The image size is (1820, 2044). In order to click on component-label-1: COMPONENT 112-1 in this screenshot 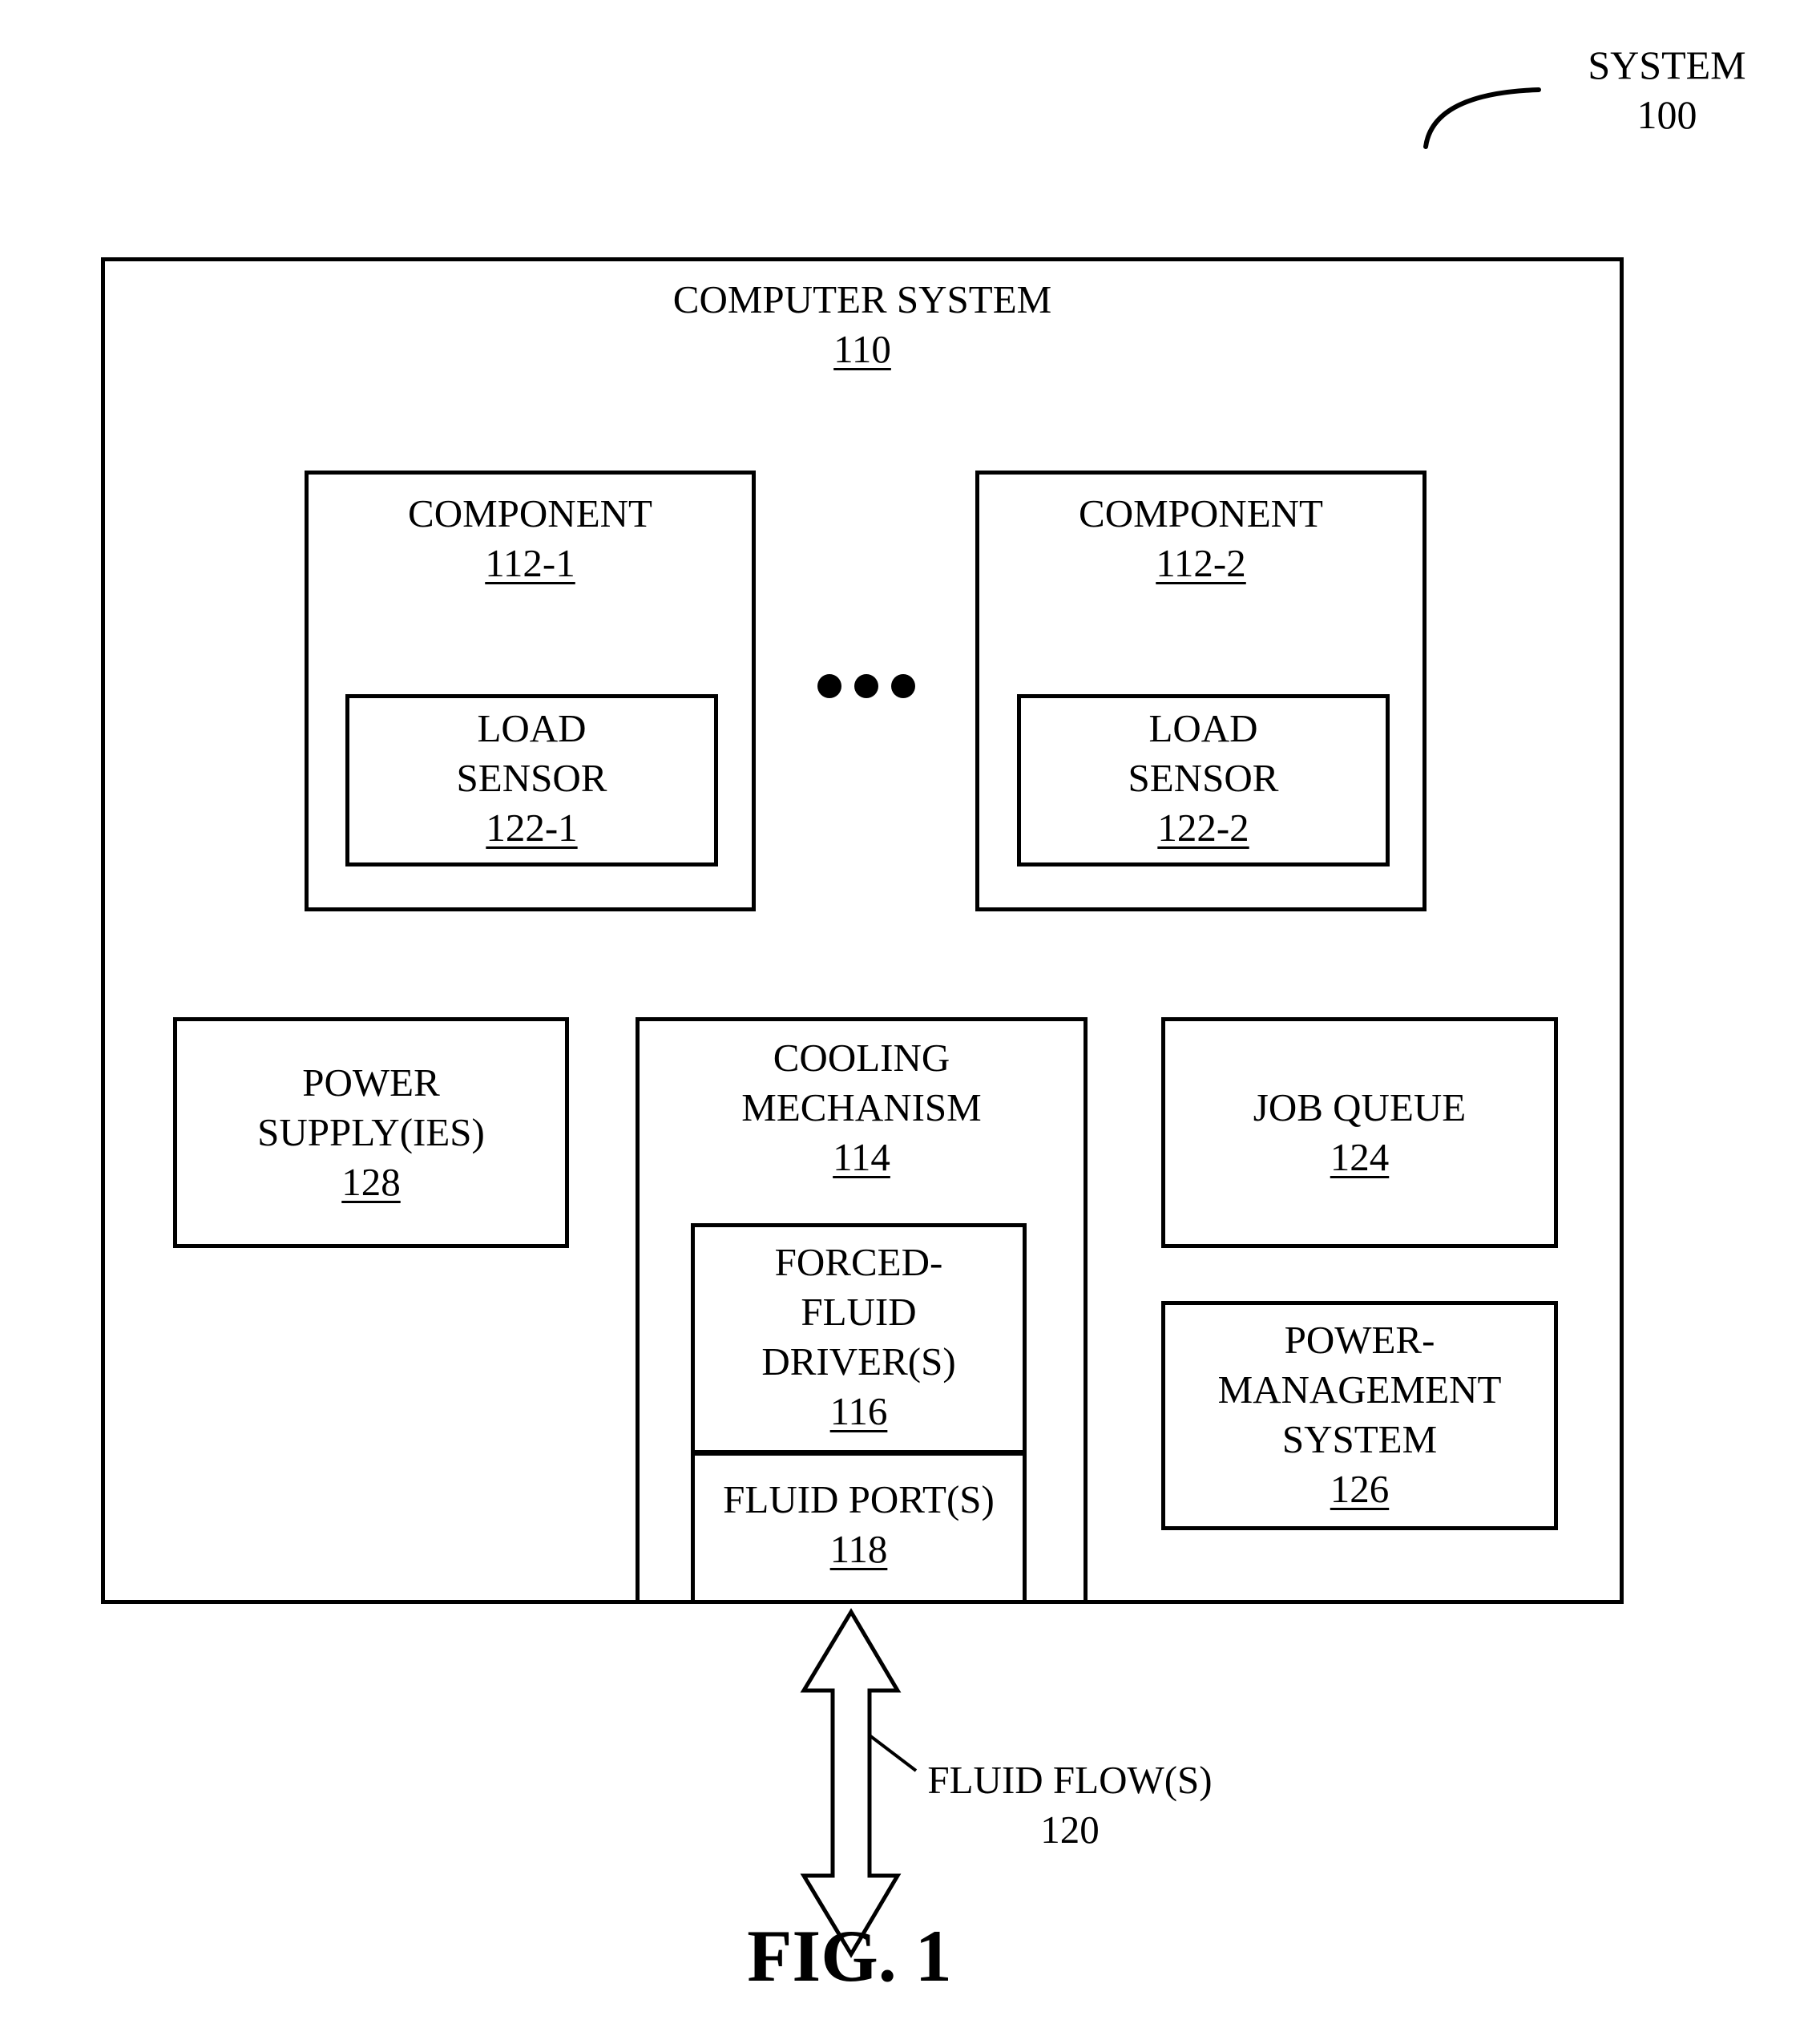, I will do `click(530, 538)`.